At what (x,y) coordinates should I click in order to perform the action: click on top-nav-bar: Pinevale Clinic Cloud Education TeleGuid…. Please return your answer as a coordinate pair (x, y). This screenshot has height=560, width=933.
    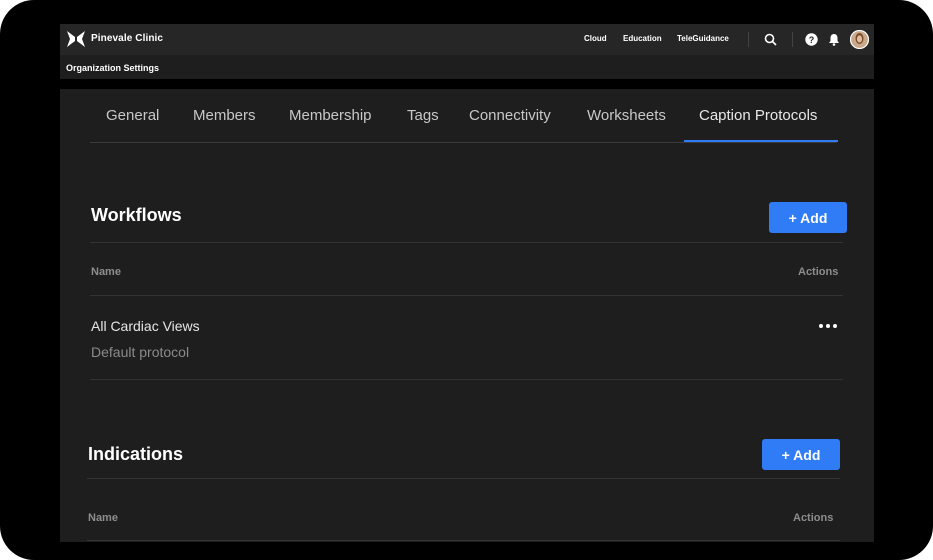
    Looking at the image, I should click on (467, 39).